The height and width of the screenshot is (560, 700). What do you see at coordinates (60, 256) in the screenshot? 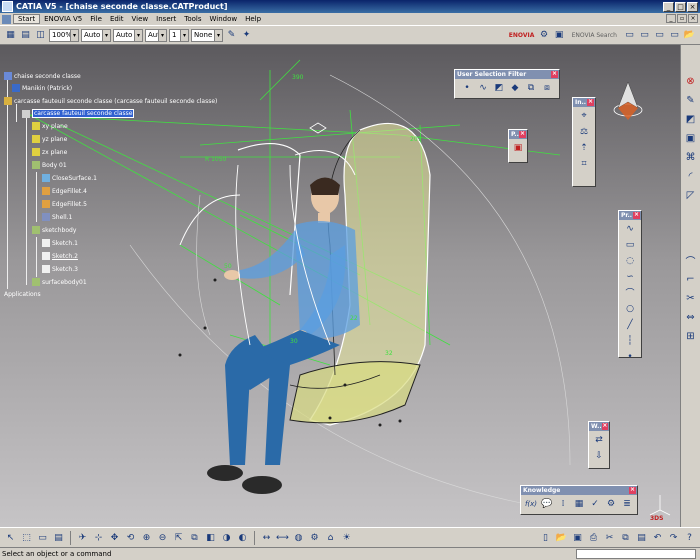
I see `tree-item-sketch-2: Sketch.2` at bounding box center [60, 256].